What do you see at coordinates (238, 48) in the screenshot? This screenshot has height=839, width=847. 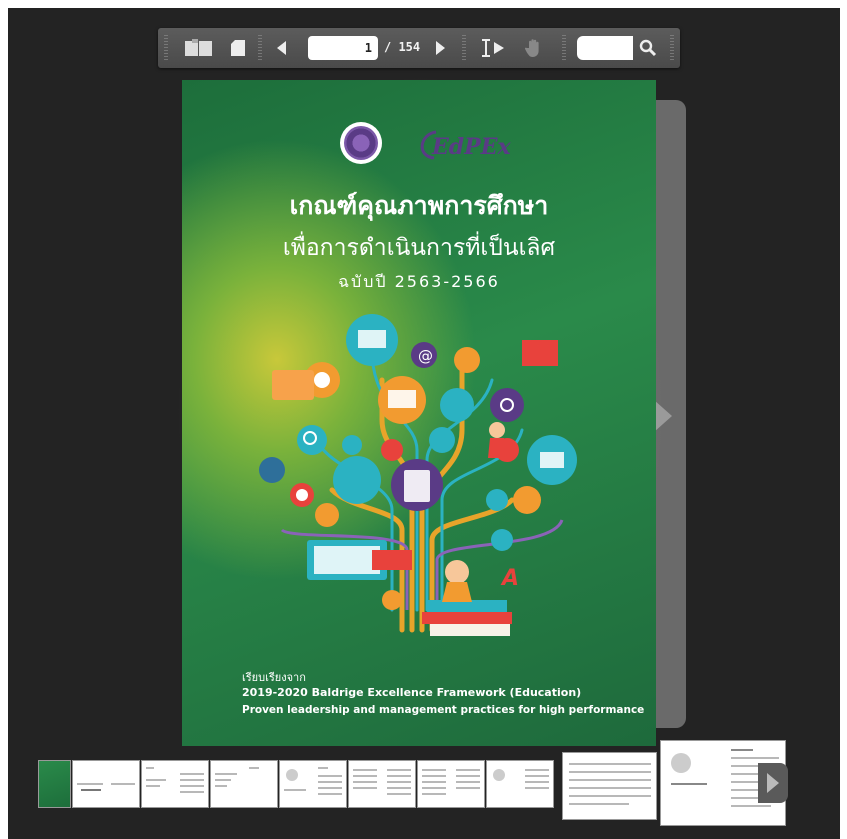 I see `single-page-icon` at bounding box center [238, 48].